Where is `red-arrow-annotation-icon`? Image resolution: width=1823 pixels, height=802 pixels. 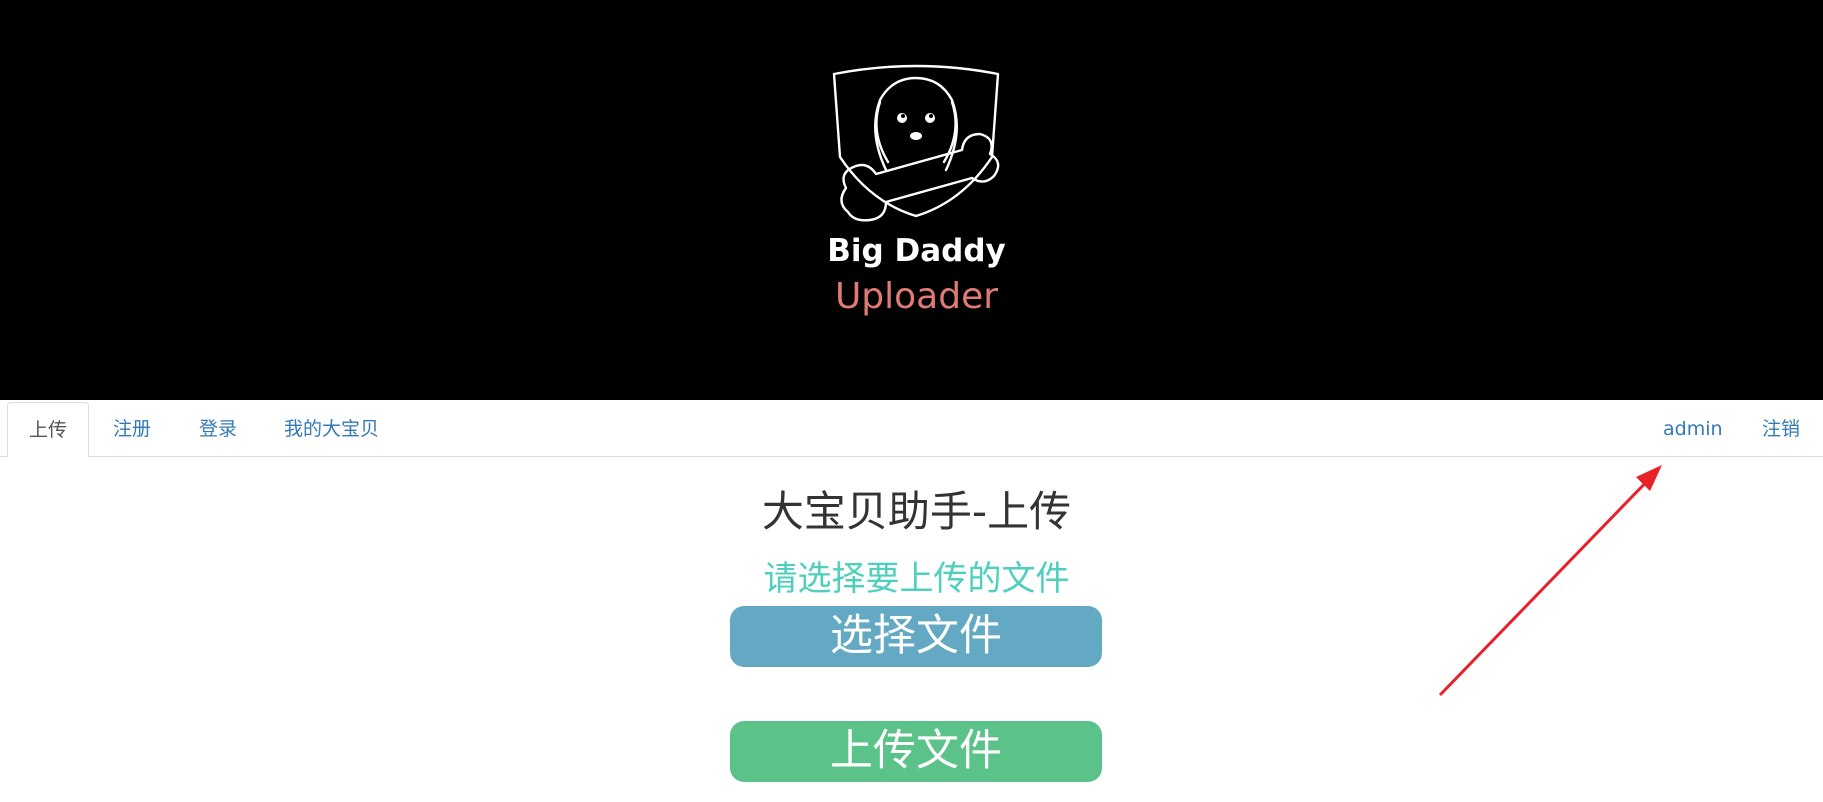 red-arrow-annotation-icon is located at coordinates (1550, 581).